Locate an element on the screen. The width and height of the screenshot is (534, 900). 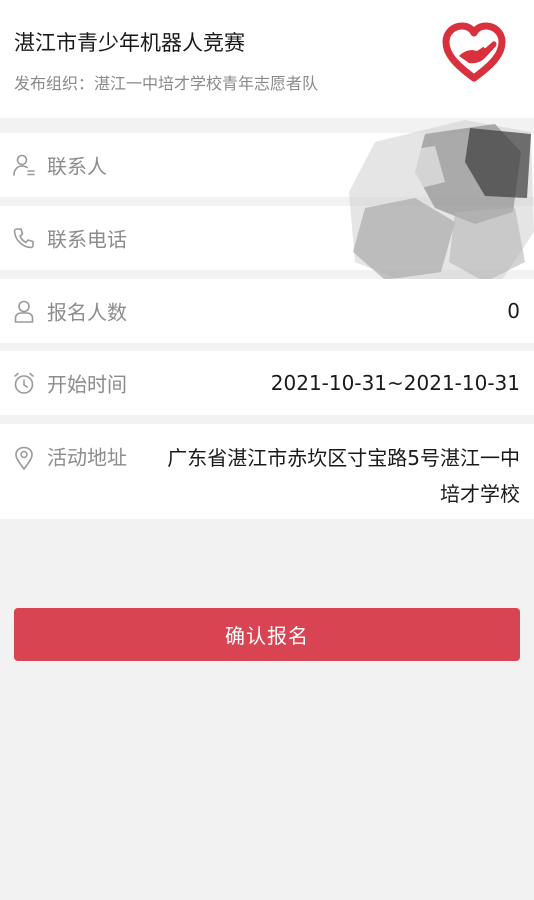
address-label: 活动地址 is located at coordinates (87, 457).